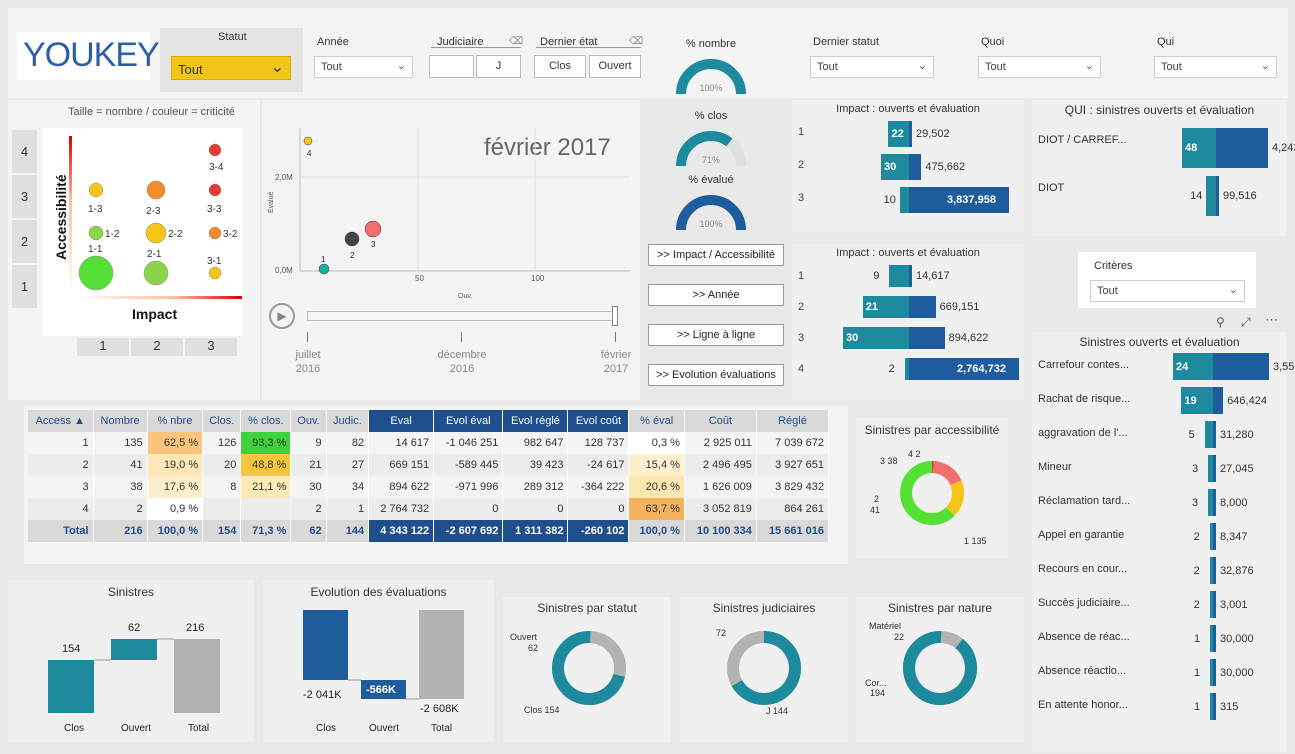 This screenshot has height=754, width=1295. Describe the element at coordinates (498, 66) in the screenshot. I see `judiciaire-j-button: J` at that location.